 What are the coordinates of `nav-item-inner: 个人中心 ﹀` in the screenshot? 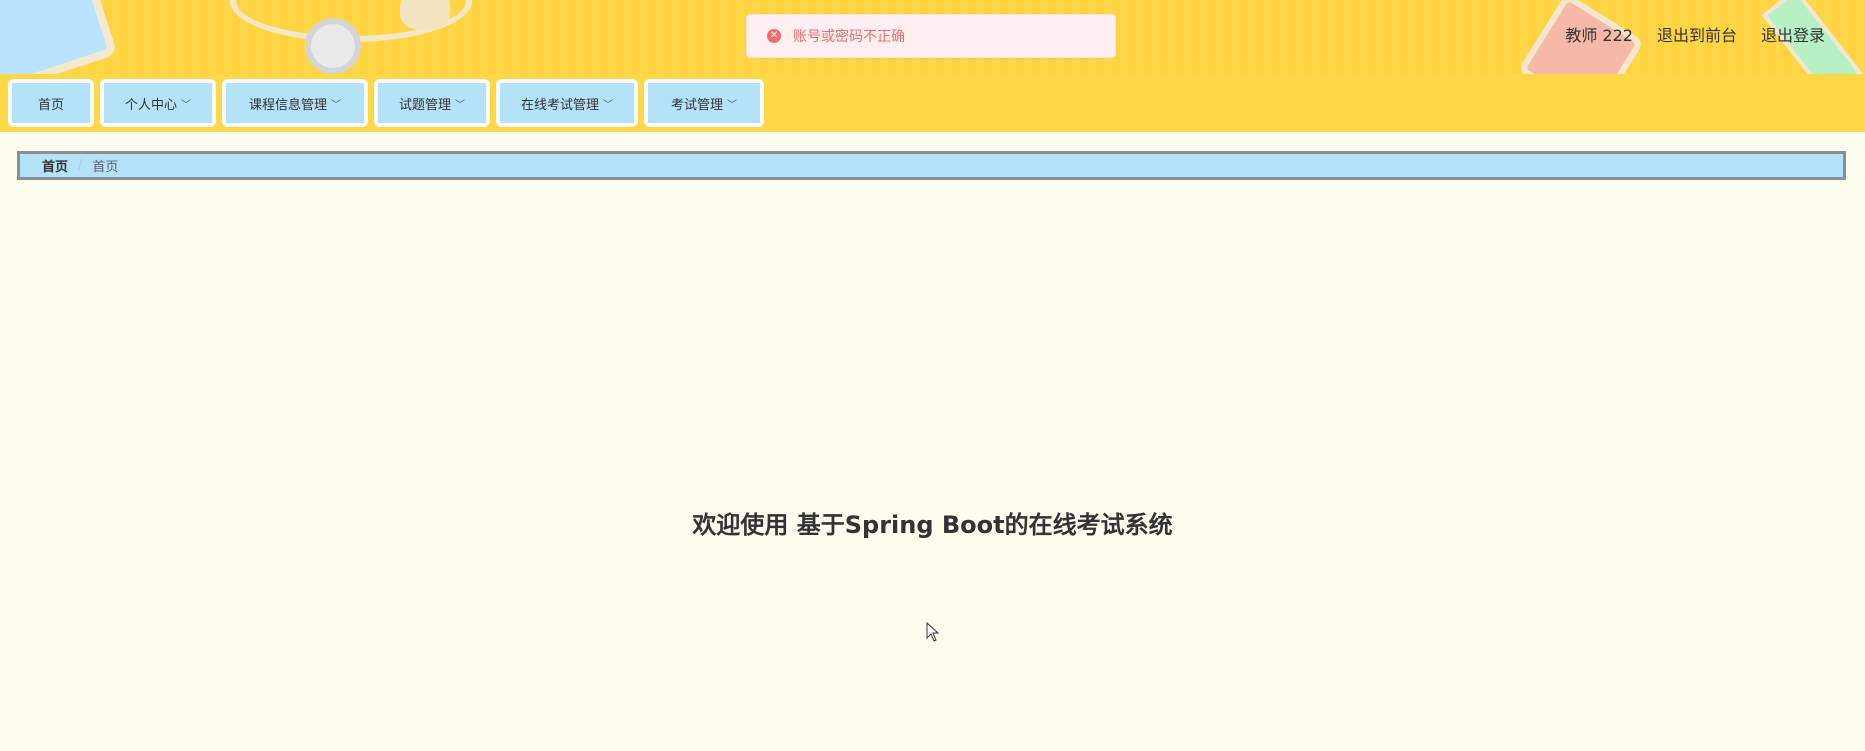 It's located at (158, 103).